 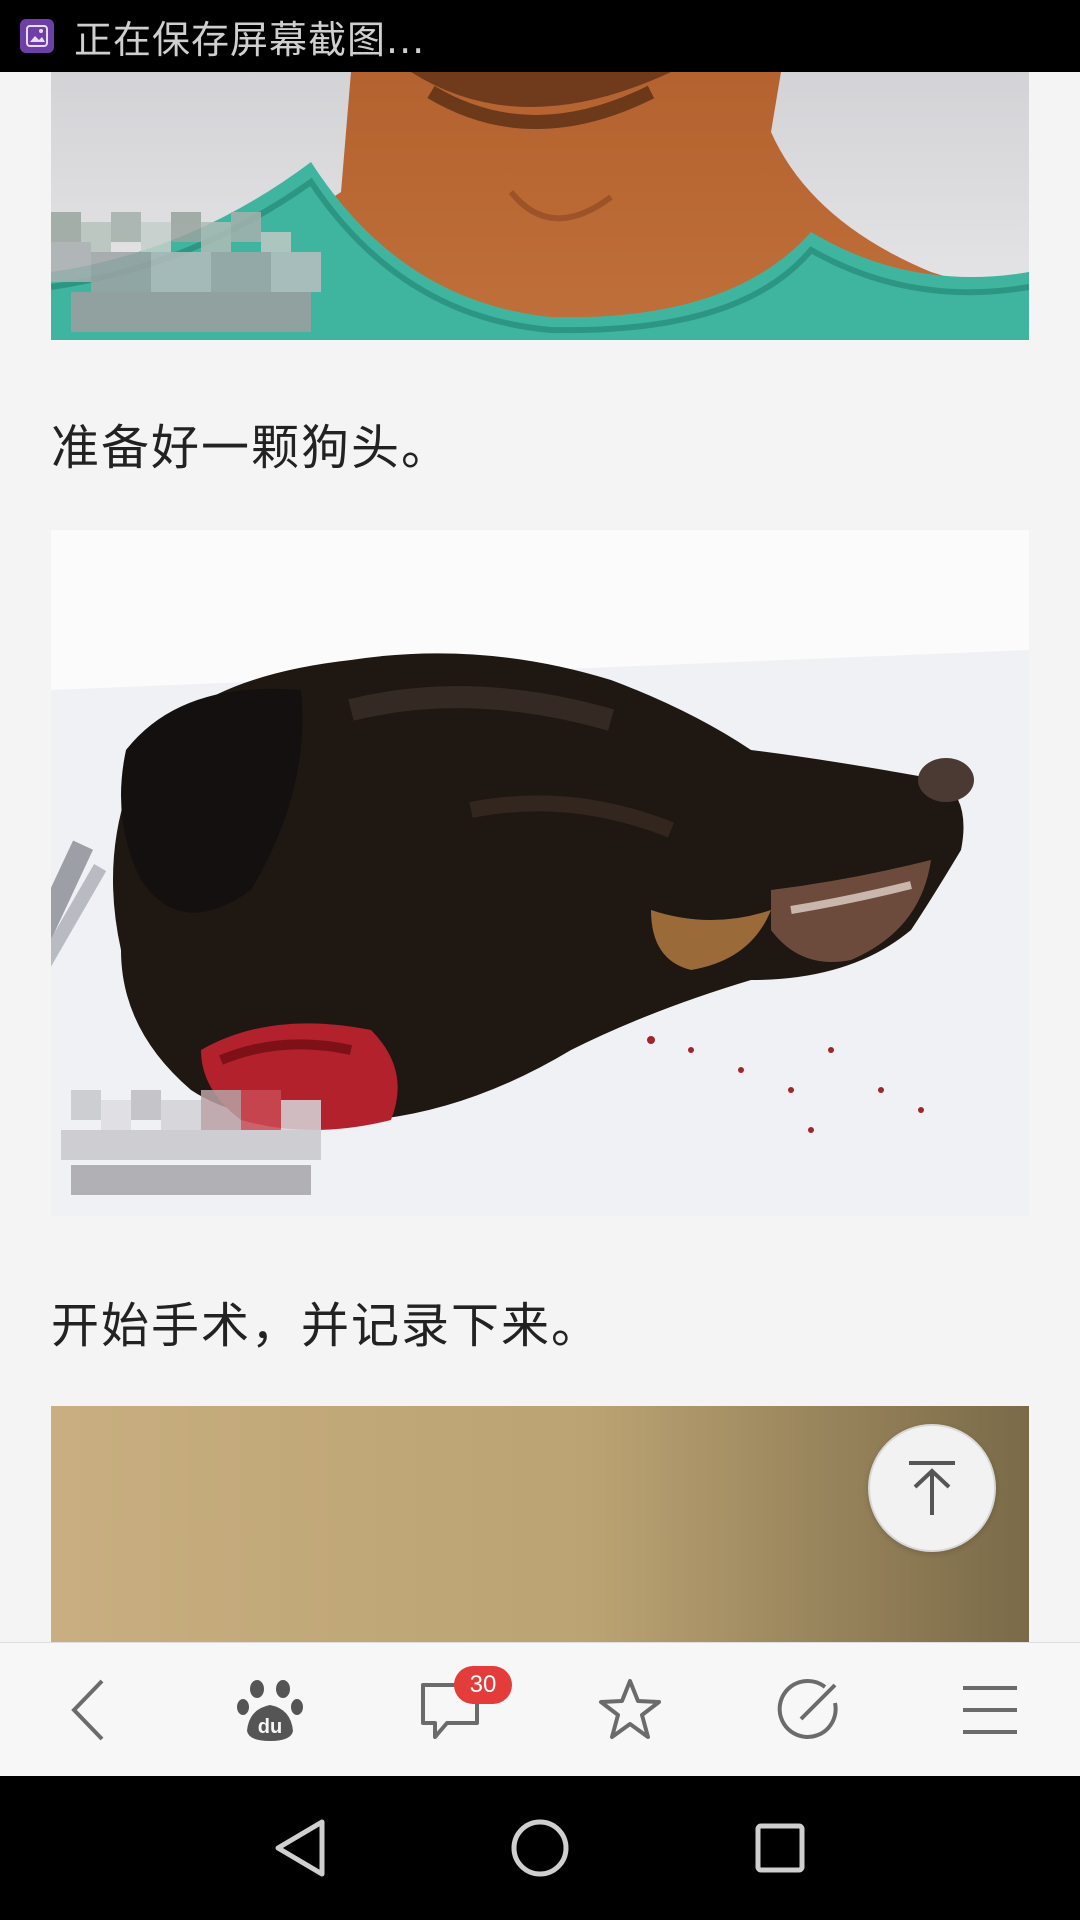 What do you see at coordinates (270, 1727) in the screenshot?
I see `svg-text: du` at bounding box center [270, 1727].